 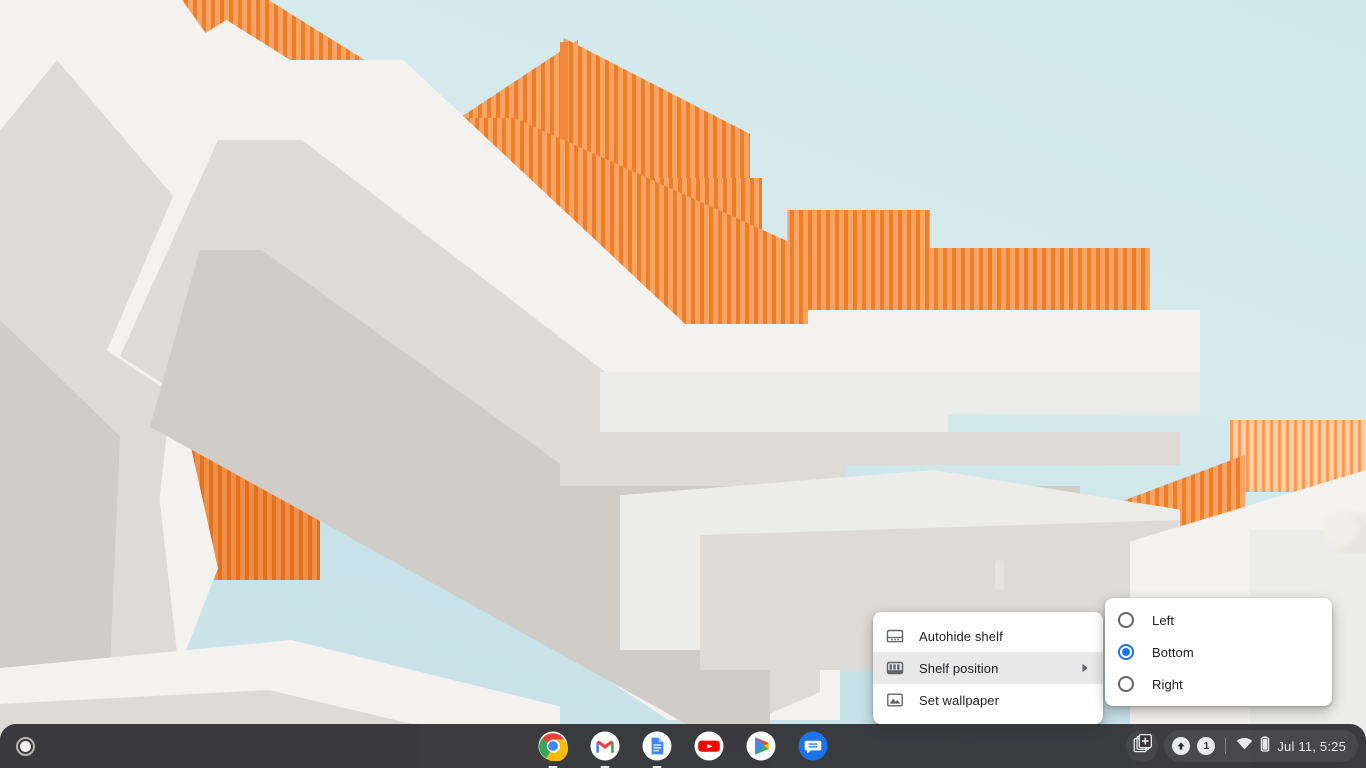 I want to click on menu-item-autohide-shelf: Autohide shelf, so click(x=988, y=636).